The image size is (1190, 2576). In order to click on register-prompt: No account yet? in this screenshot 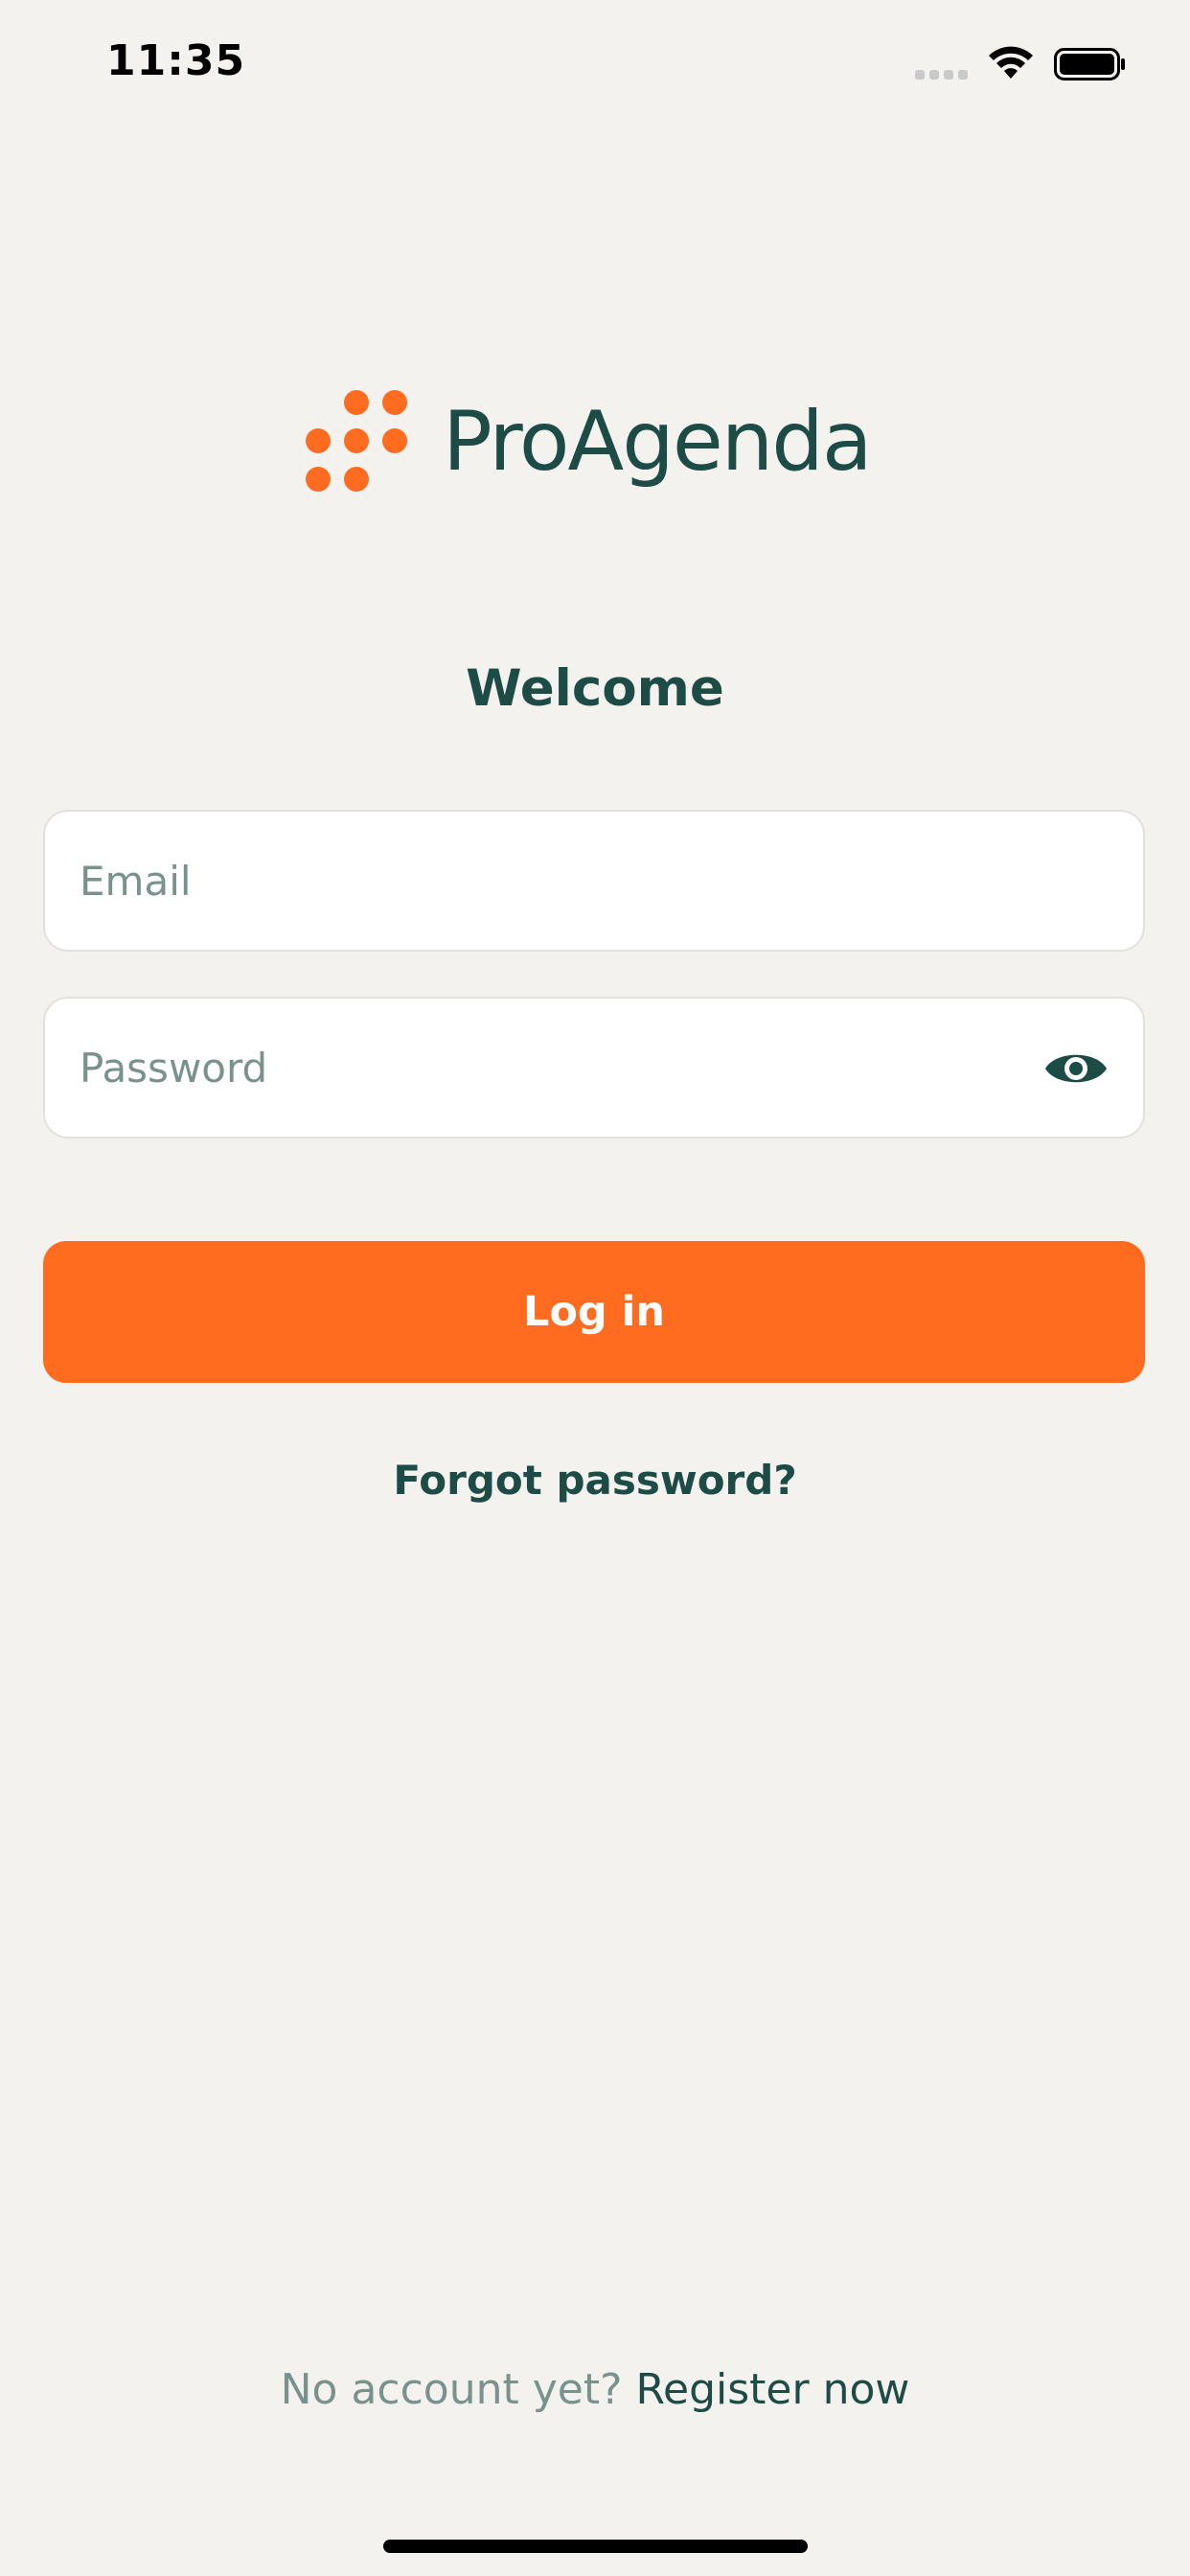, I will do `click(452, 2389)`.